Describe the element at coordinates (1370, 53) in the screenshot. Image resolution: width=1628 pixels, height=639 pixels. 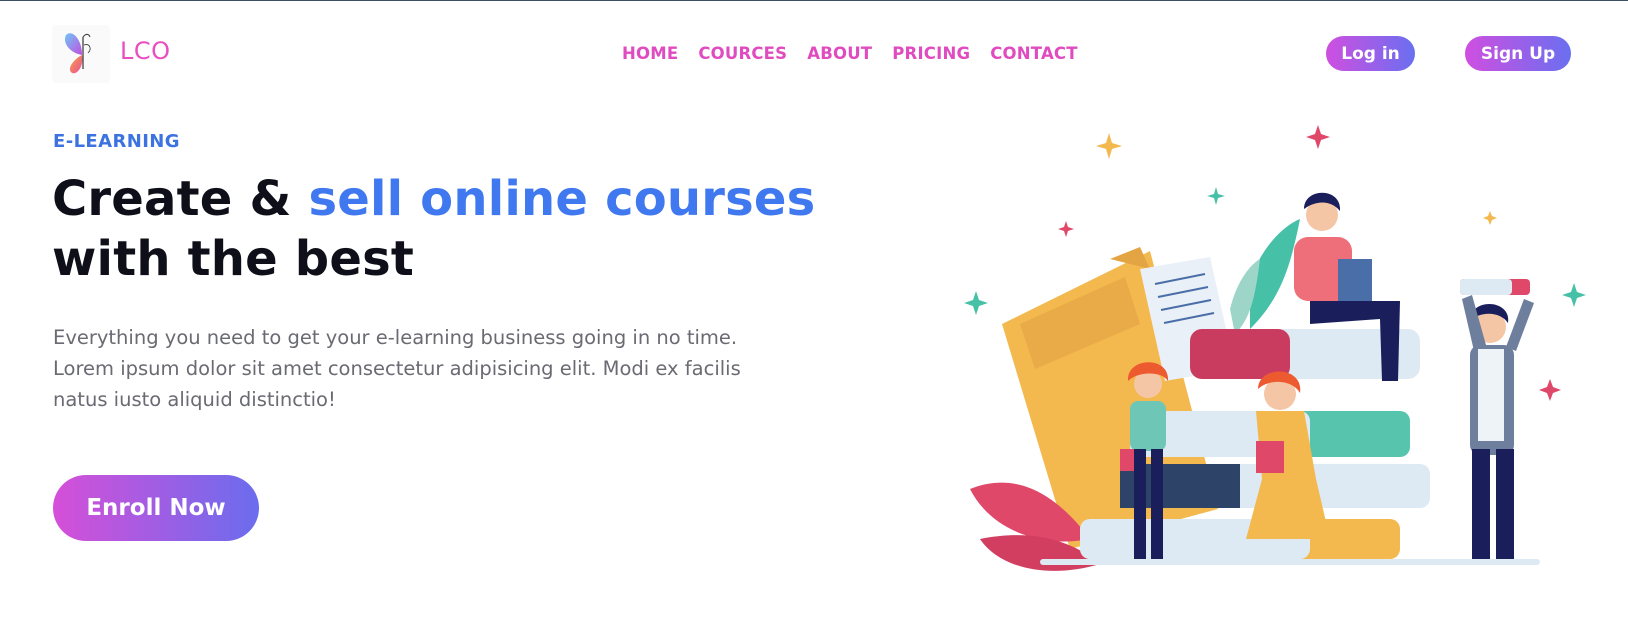
I see `login-button: Log in` at that location.